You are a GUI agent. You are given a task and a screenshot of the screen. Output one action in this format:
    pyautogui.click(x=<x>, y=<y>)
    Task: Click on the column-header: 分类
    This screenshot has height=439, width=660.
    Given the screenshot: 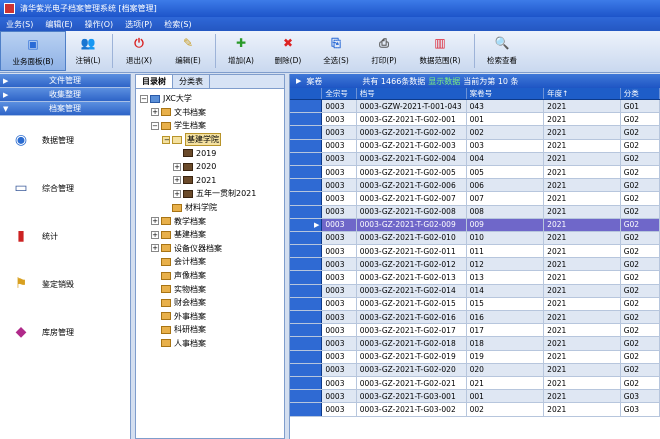 What is the action you would take?
    pyautogui.click(x=640, y=93)
    